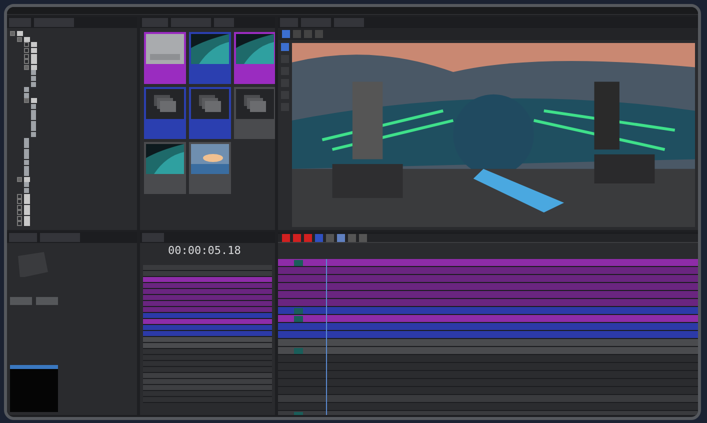 This screenshot has height=423, width=707. What do you see at coordinates (34, 388) in the screenshot?
I see `list-field` at bounding box center [34, 388].